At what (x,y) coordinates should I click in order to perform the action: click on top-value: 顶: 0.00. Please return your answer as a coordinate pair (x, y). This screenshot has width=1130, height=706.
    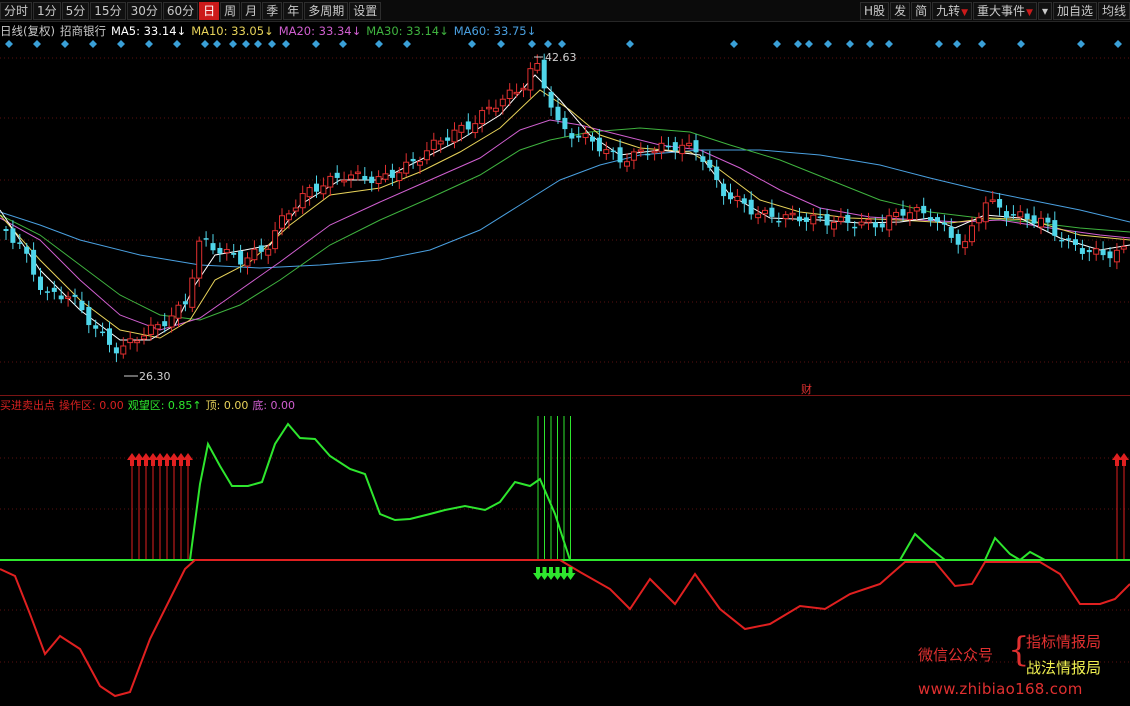
    Looking at the image, I should click on (227, 405).